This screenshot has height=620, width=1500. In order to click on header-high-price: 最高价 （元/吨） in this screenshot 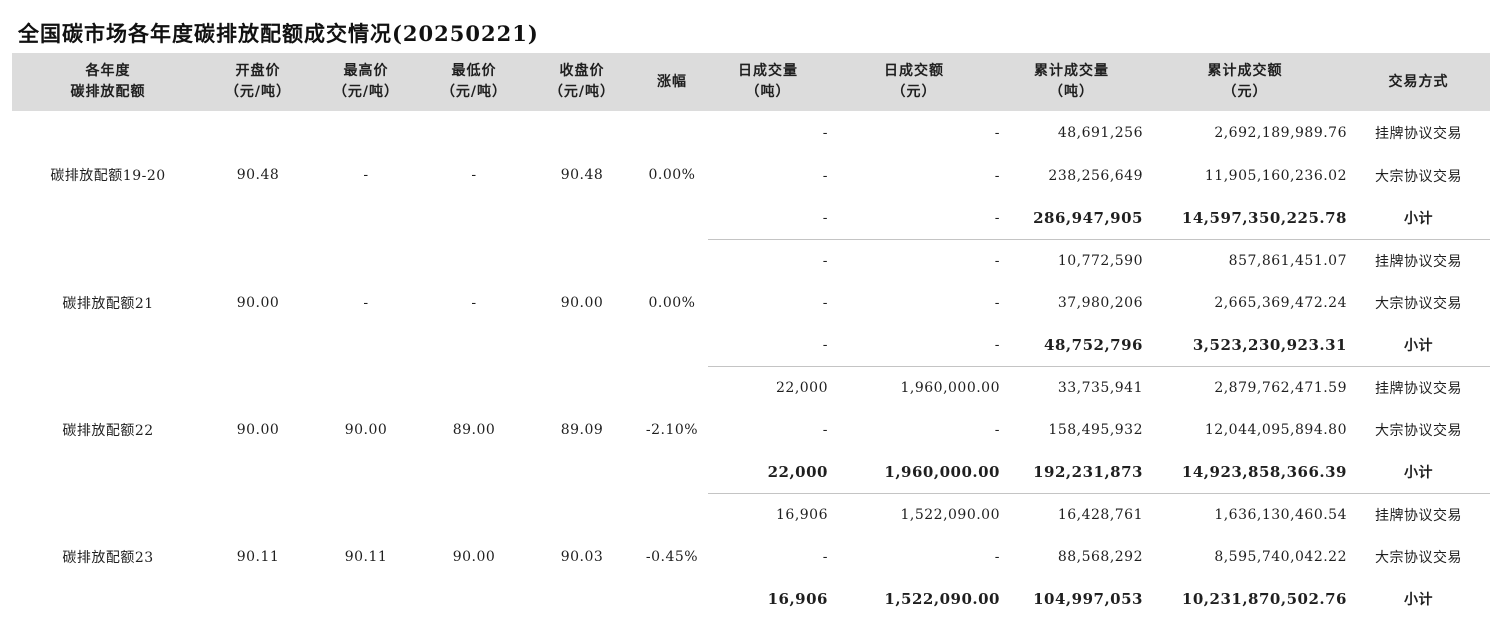, I will do `click(366, 82)`.